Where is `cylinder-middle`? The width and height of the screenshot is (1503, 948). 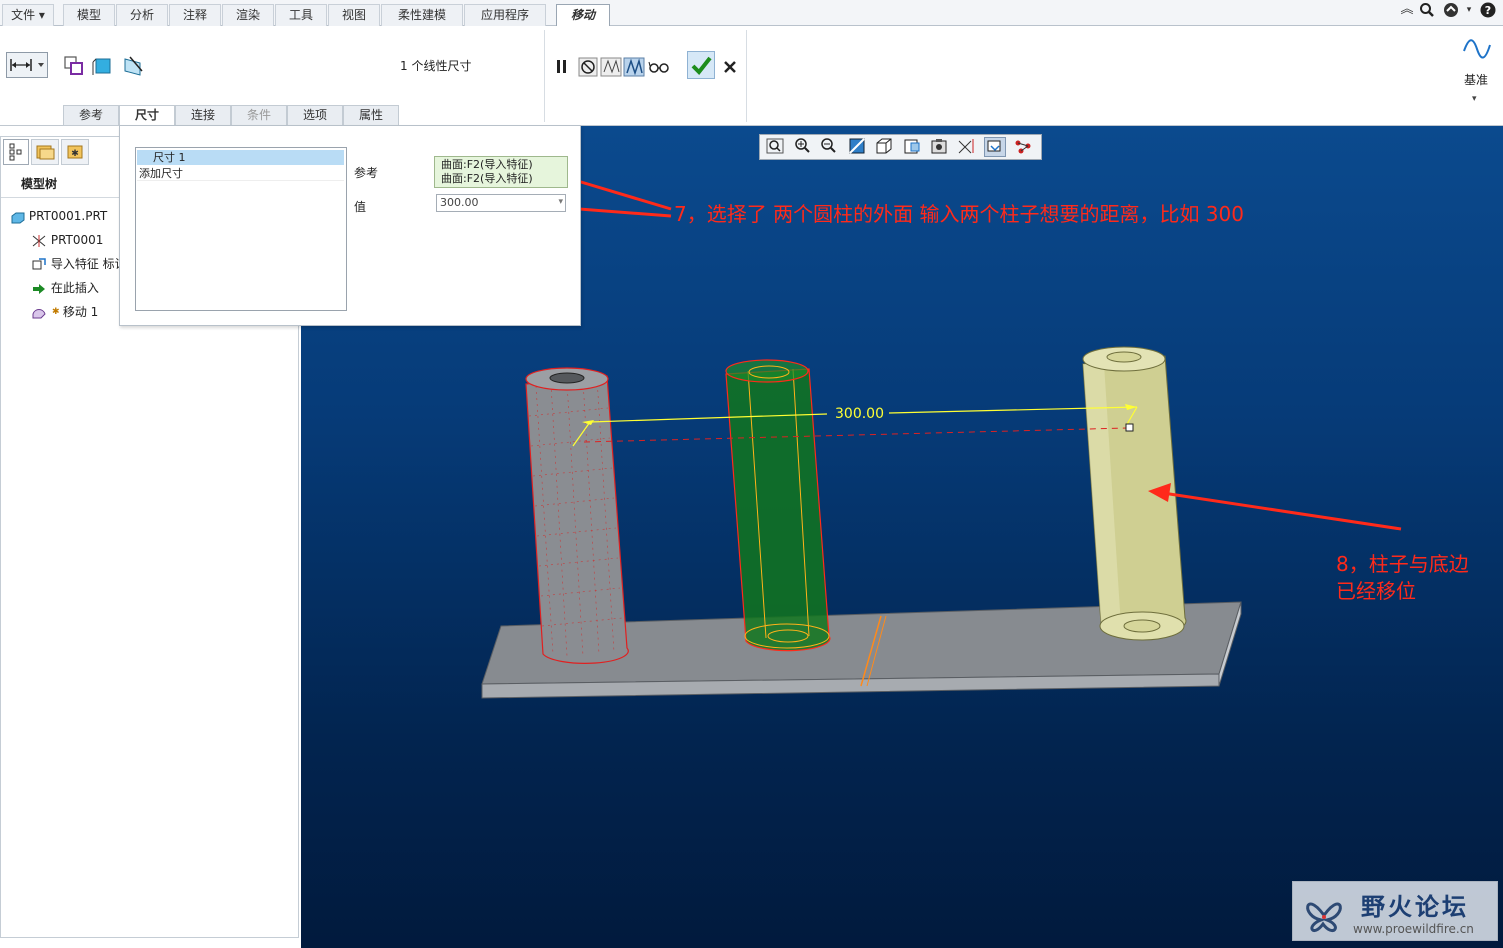
cylinder-middle is located at coordinates (778, 505).